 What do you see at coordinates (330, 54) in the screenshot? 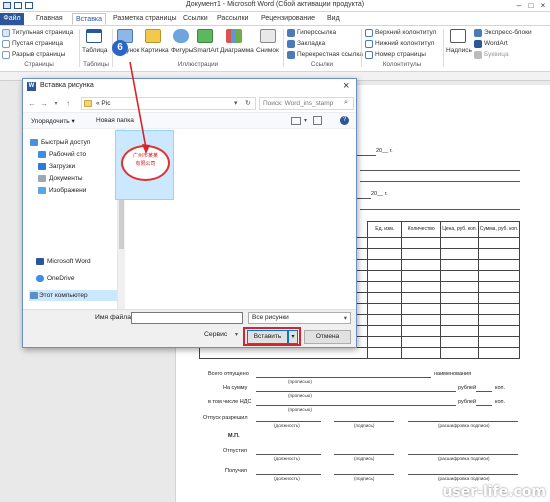
I see `cross-reference-button: Перекрестная ссылка` at bounding box center [330, 54].